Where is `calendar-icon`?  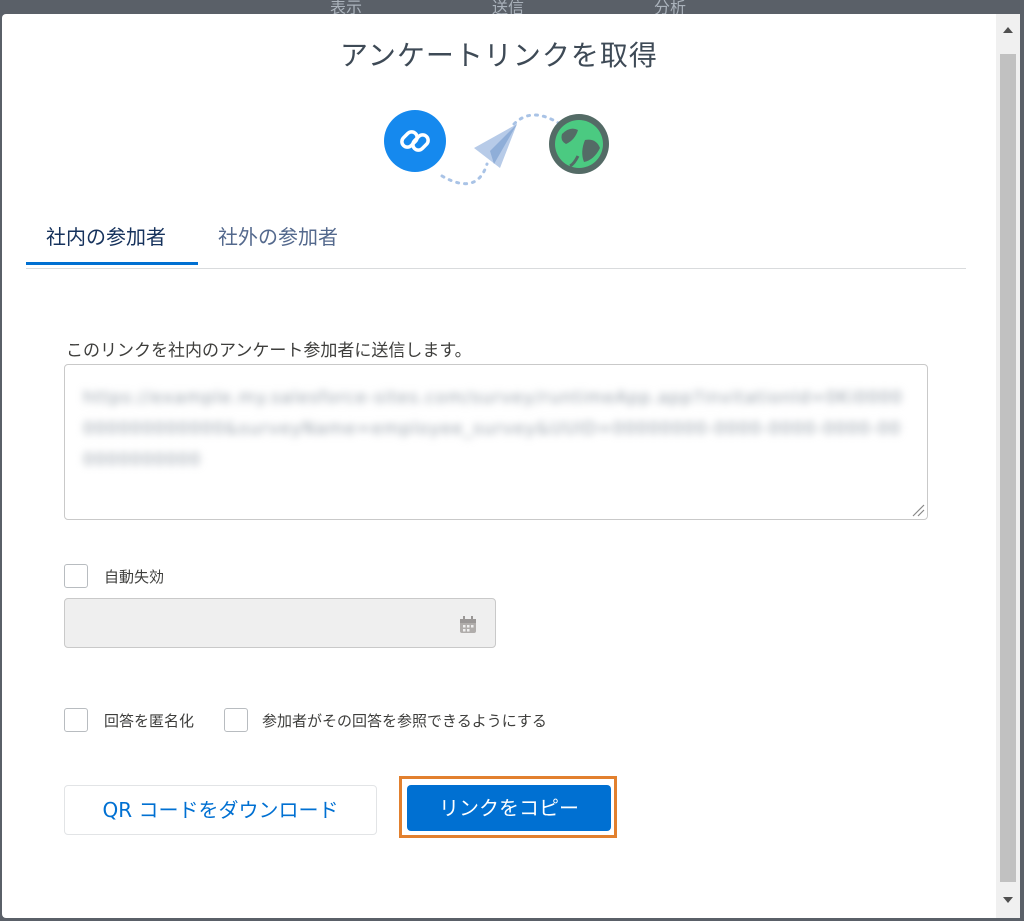 calendar-icon is located at coordinates (468, 624).